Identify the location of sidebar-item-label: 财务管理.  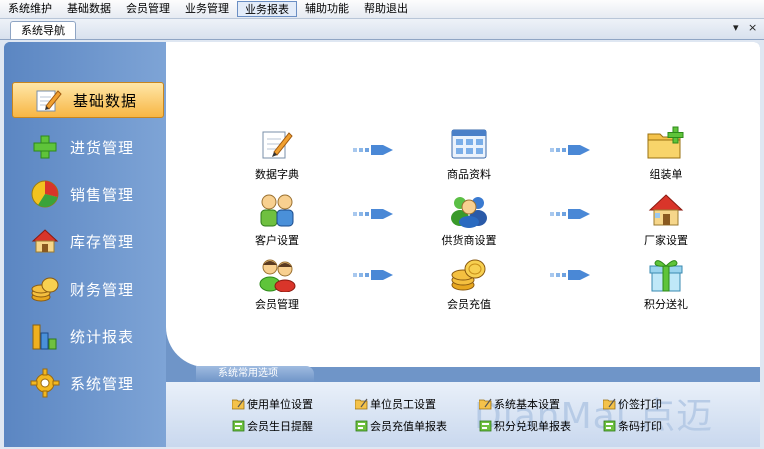
(102, 289).